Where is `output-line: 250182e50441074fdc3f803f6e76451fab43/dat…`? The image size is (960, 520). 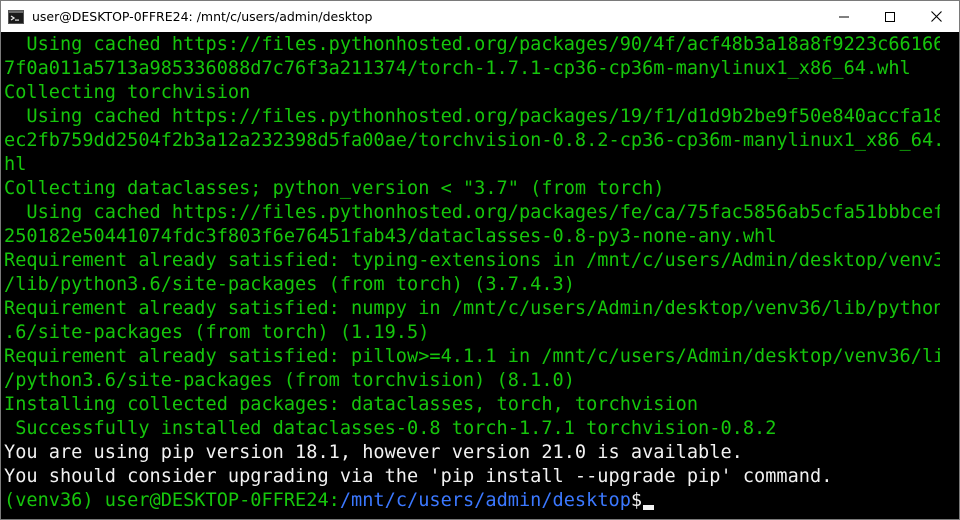 output-line: 250182e50441074fdc3f803f6e76451fab43/dat… is located at coordinates (390, 236).